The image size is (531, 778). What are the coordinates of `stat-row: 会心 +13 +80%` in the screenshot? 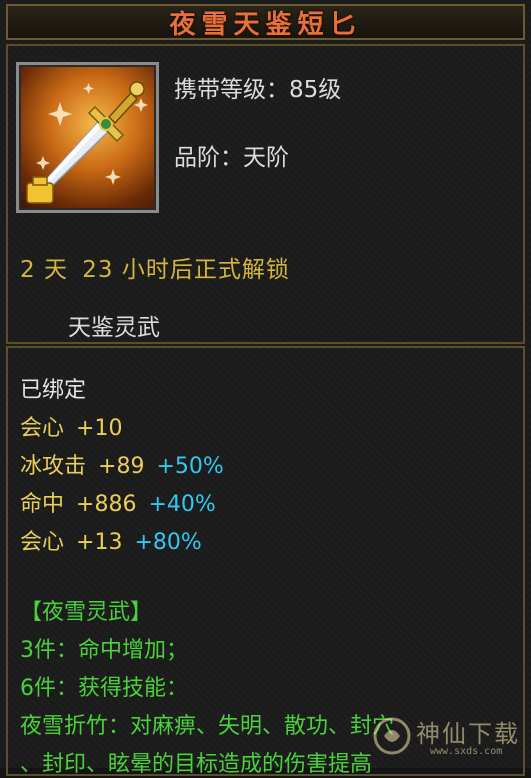 It's located at (111, 540).